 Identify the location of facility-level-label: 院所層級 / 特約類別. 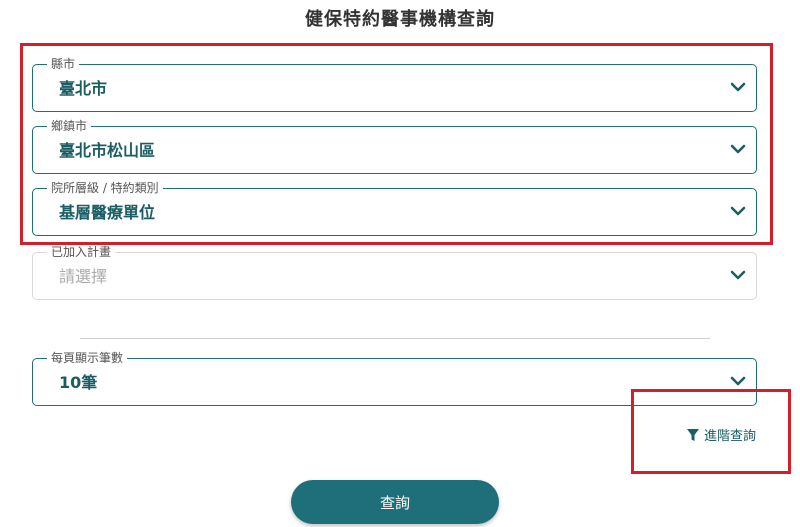
(105, 188).